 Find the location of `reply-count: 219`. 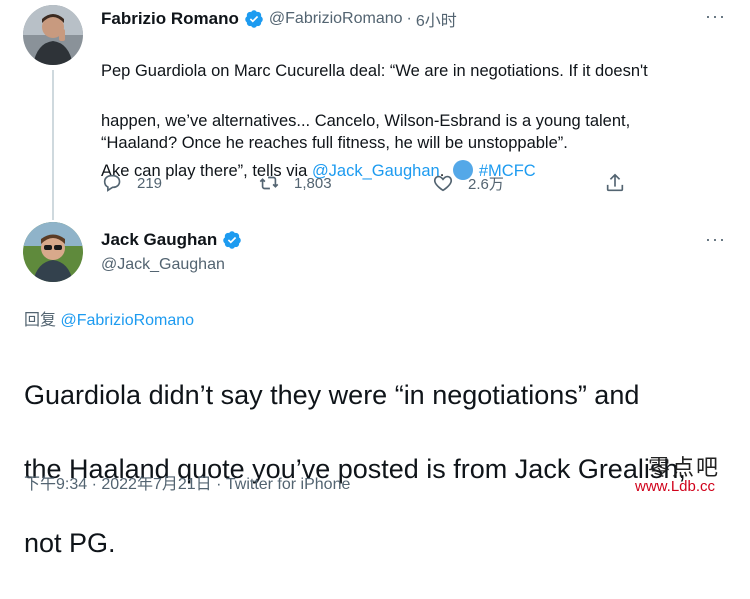

reply-count: 219 is located at coordinates (150, 183).